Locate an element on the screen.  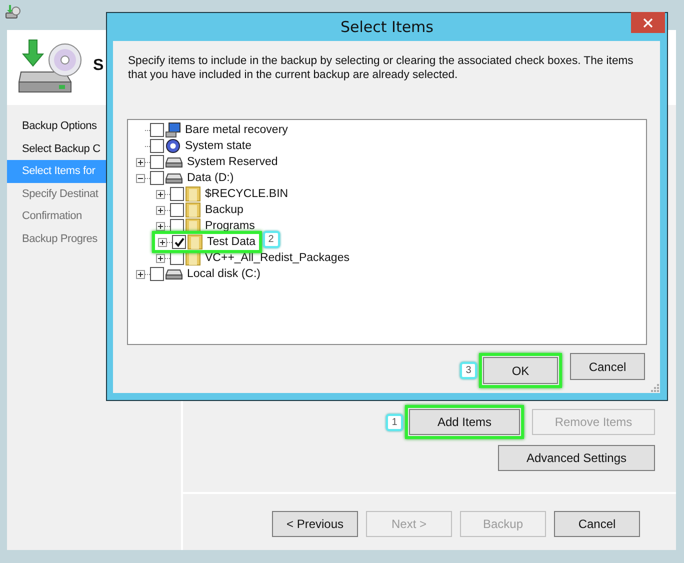
tree-item: Programs is located at coordinates (230, 226).